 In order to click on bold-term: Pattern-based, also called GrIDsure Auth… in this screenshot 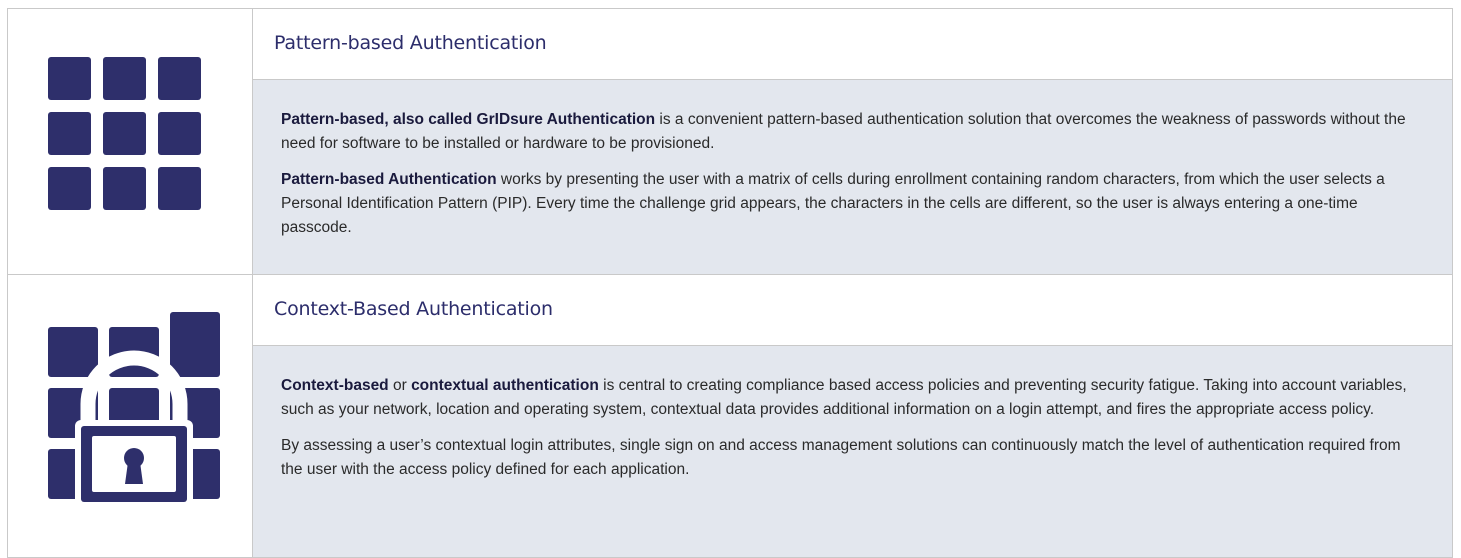, I will do `click(468, 119)`.